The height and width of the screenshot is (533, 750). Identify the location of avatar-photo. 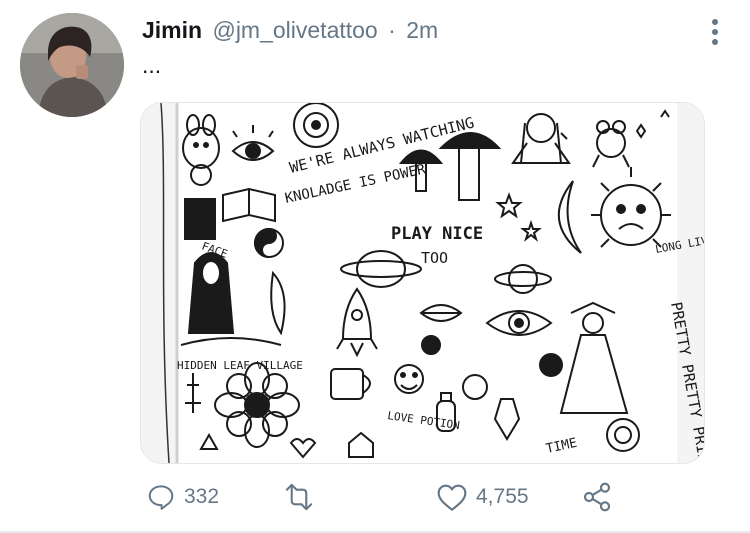
(72, 65).